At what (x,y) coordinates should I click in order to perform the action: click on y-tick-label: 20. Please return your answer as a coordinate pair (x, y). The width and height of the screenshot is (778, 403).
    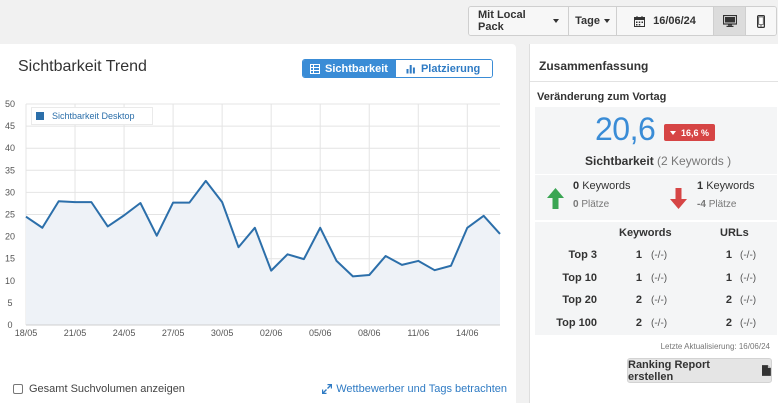
    Looking at the image, I should click on (10, 237).